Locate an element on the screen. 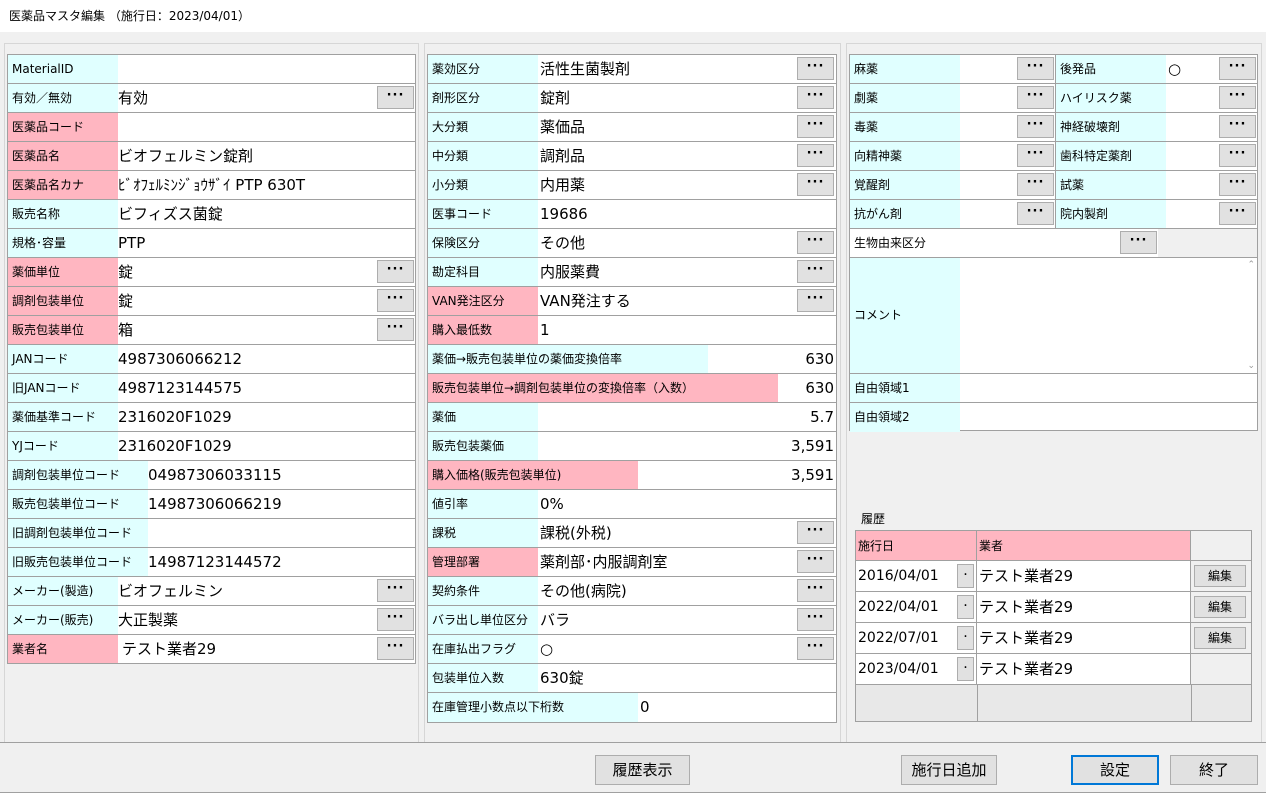 This screenshot has height=793, width=1266. field-value: 4987306066212 is located at coordinates (264, 359).